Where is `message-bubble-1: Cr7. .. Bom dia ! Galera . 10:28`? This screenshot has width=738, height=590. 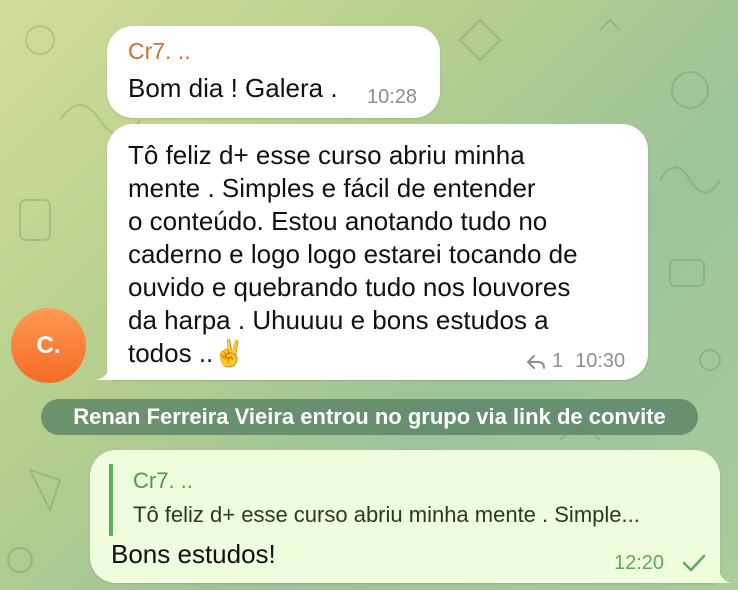
message-bubble-1: Cr7. .. Bom dia ! Galera . 10:28 is located at coordinates (273, 72).